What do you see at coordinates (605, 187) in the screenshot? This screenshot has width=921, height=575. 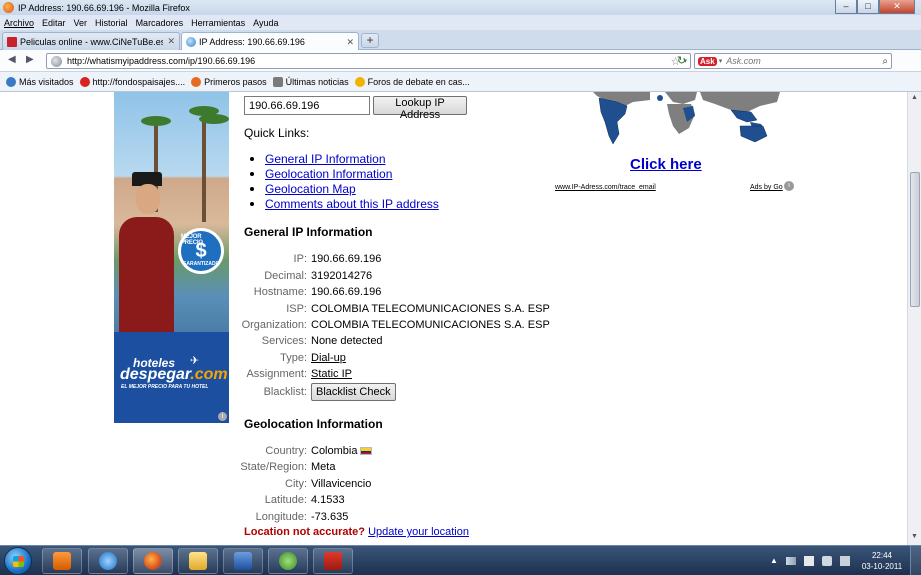 I see `ad-source-link: www.IP-Adress.com/trace_email` at bounding box center [605, 187].